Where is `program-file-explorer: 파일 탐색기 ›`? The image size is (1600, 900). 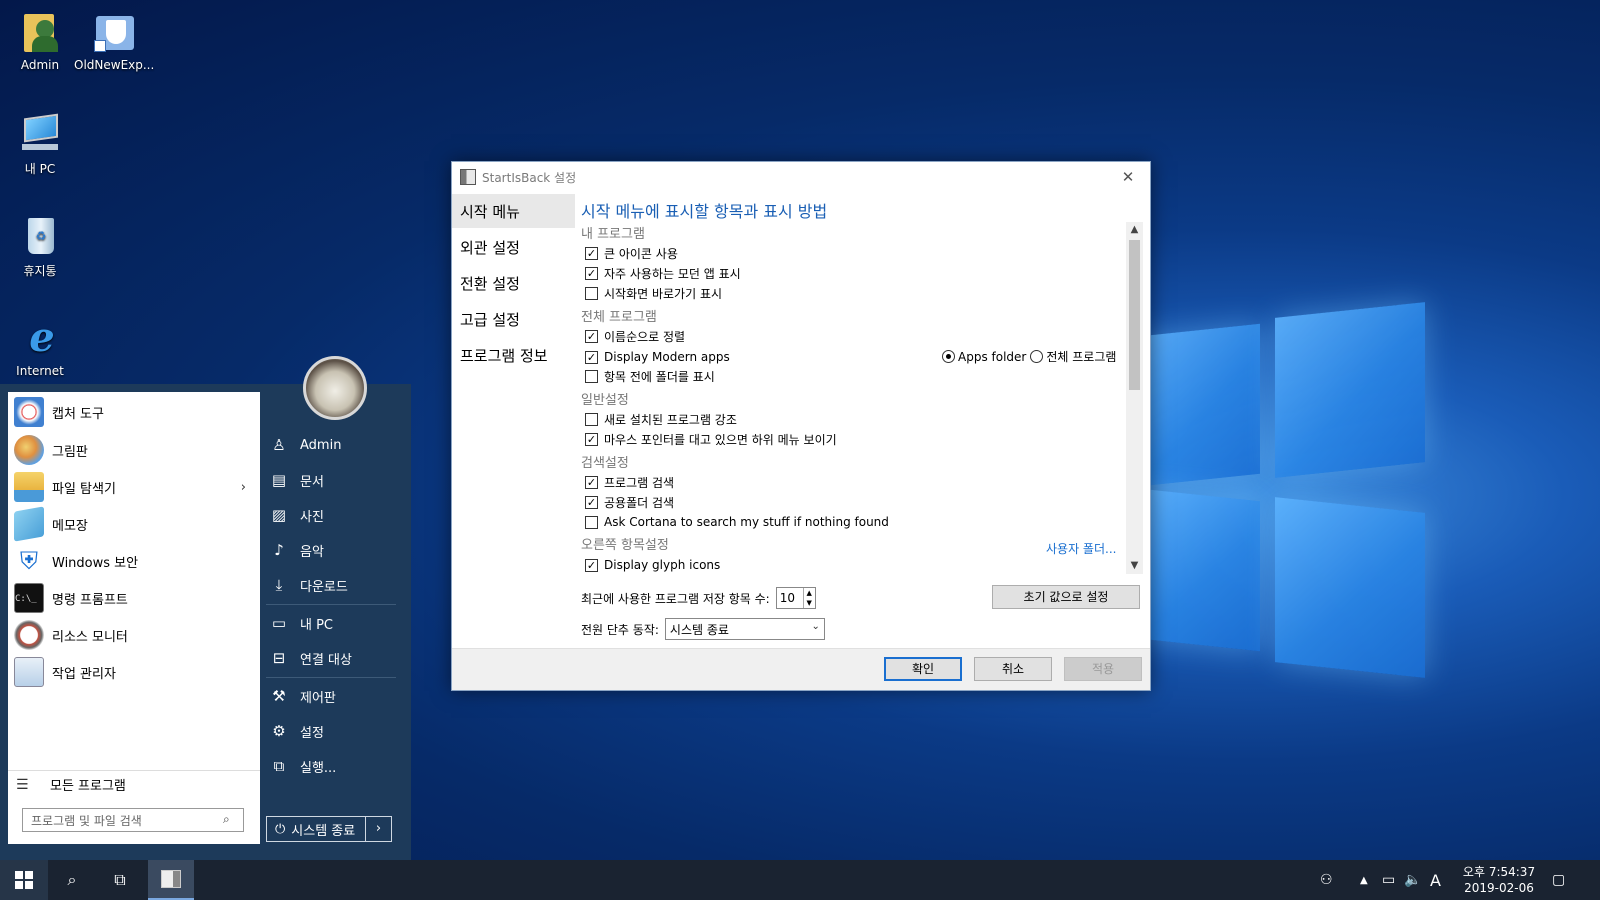 program-file-explorer: 파일 탐색기 › is located at coordinates (134, 487).